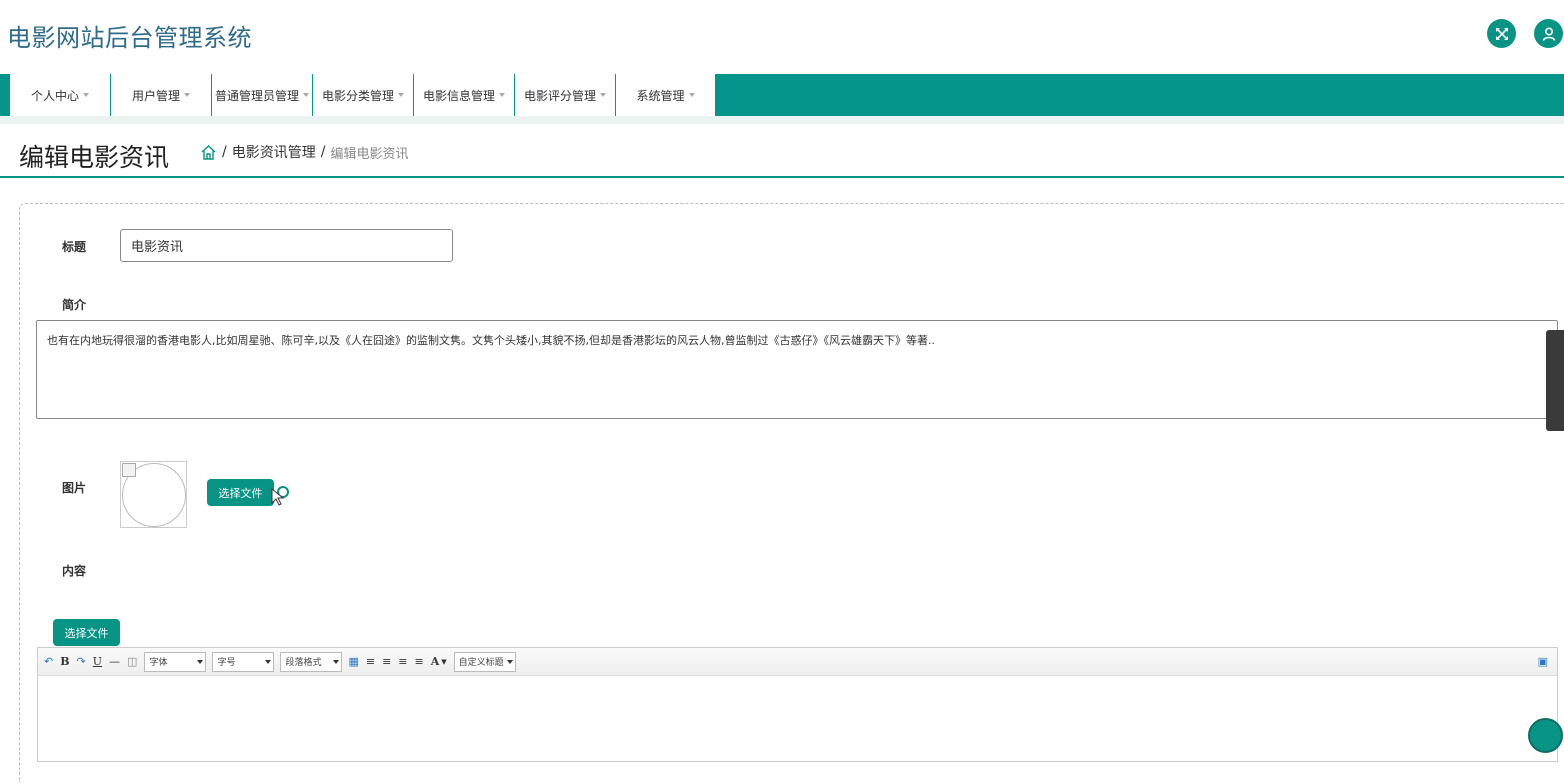 The image size is (1564, 783). I want to click on align-center-icon: ≡, so click(402, 661).